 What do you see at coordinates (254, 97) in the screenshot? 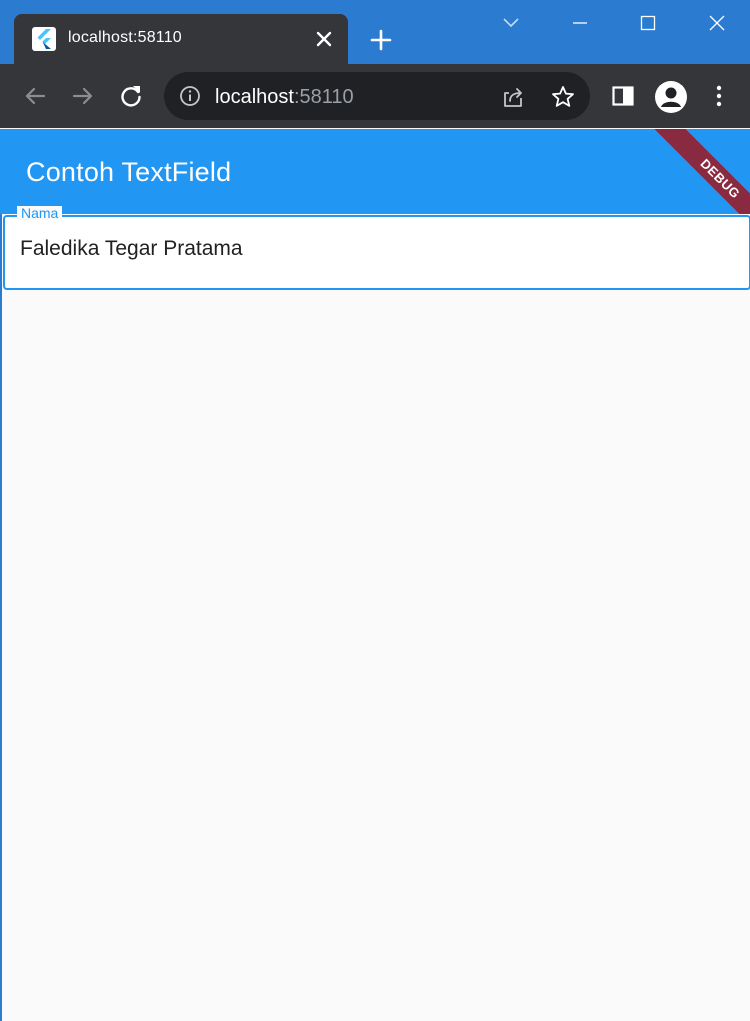
I see `url-host: localhost` at bounding box center [254, 97].